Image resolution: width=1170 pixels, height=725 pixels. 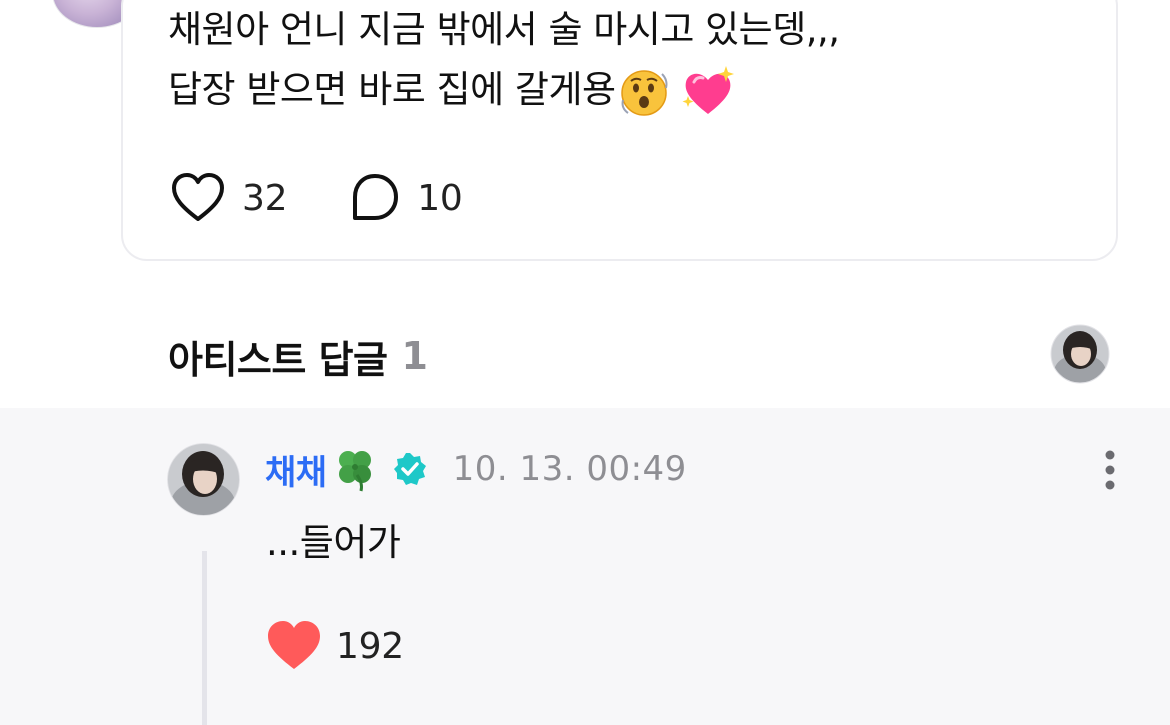 I want to click on reply-like-button: 192, so click(x=335, y=646).